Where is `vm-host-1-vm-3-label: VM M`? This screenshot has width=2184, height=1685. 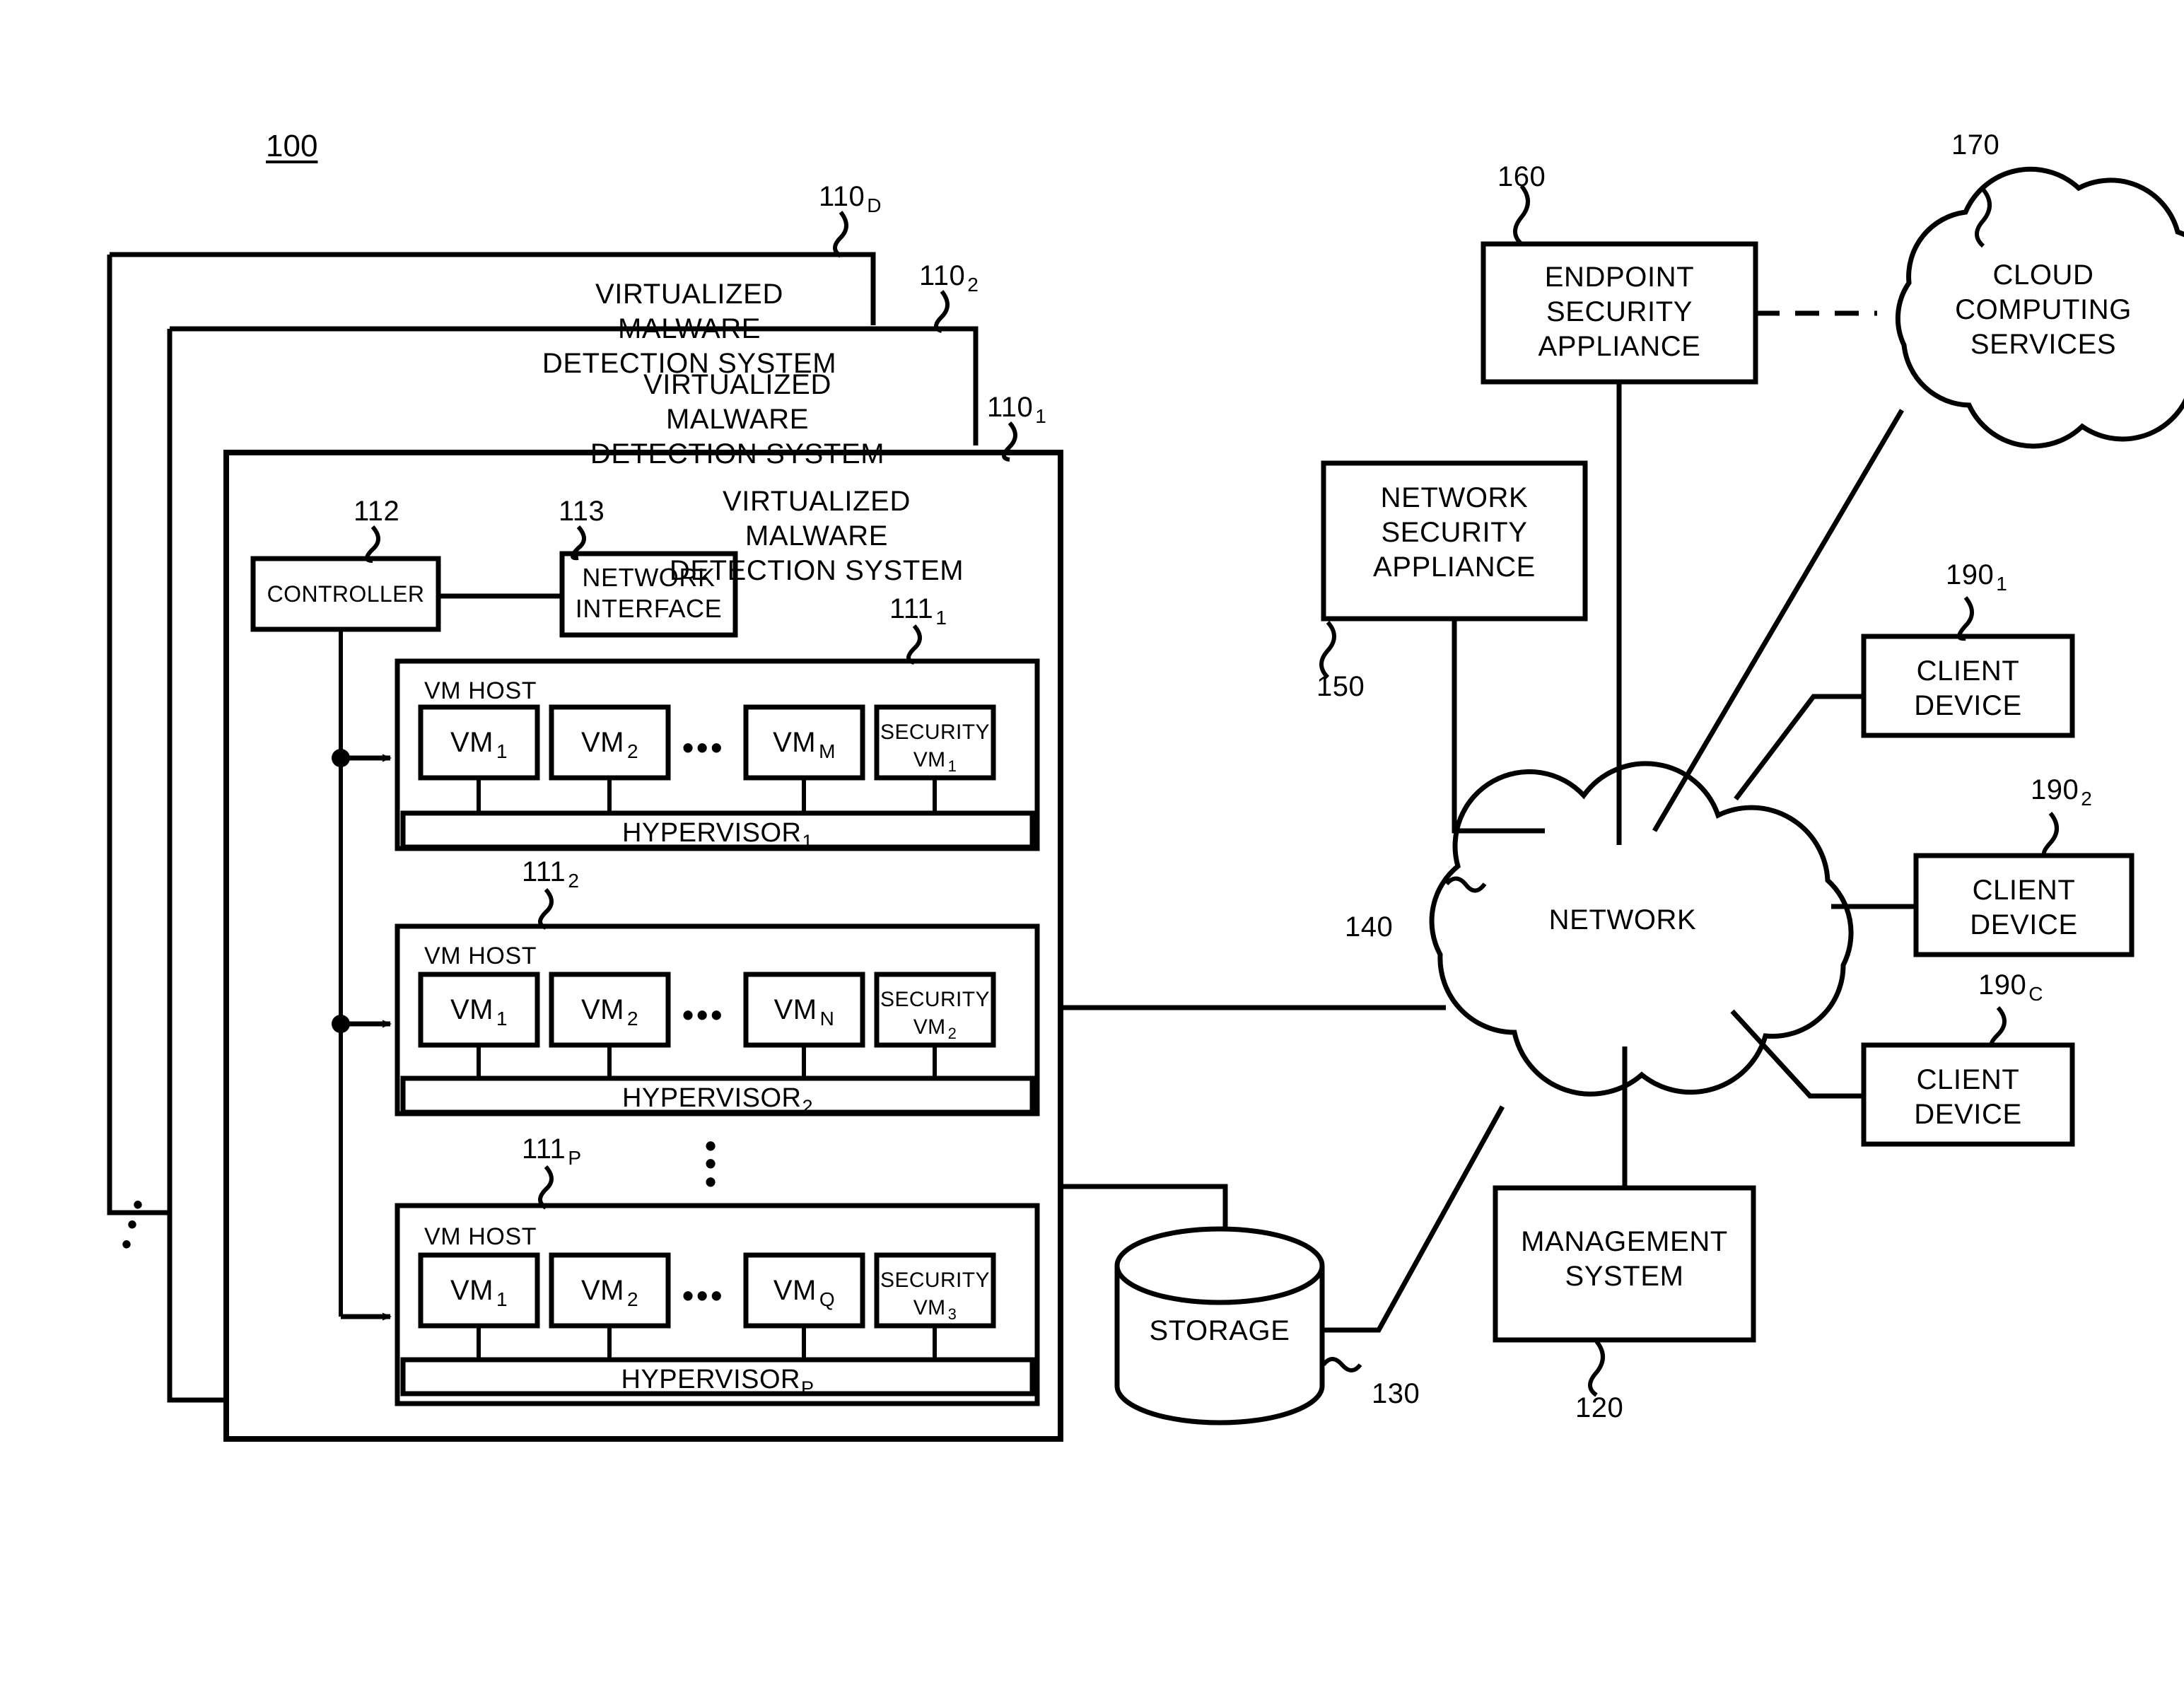 vm-host-1-vm-3-label: VM M is located at coordinates (805, 744).